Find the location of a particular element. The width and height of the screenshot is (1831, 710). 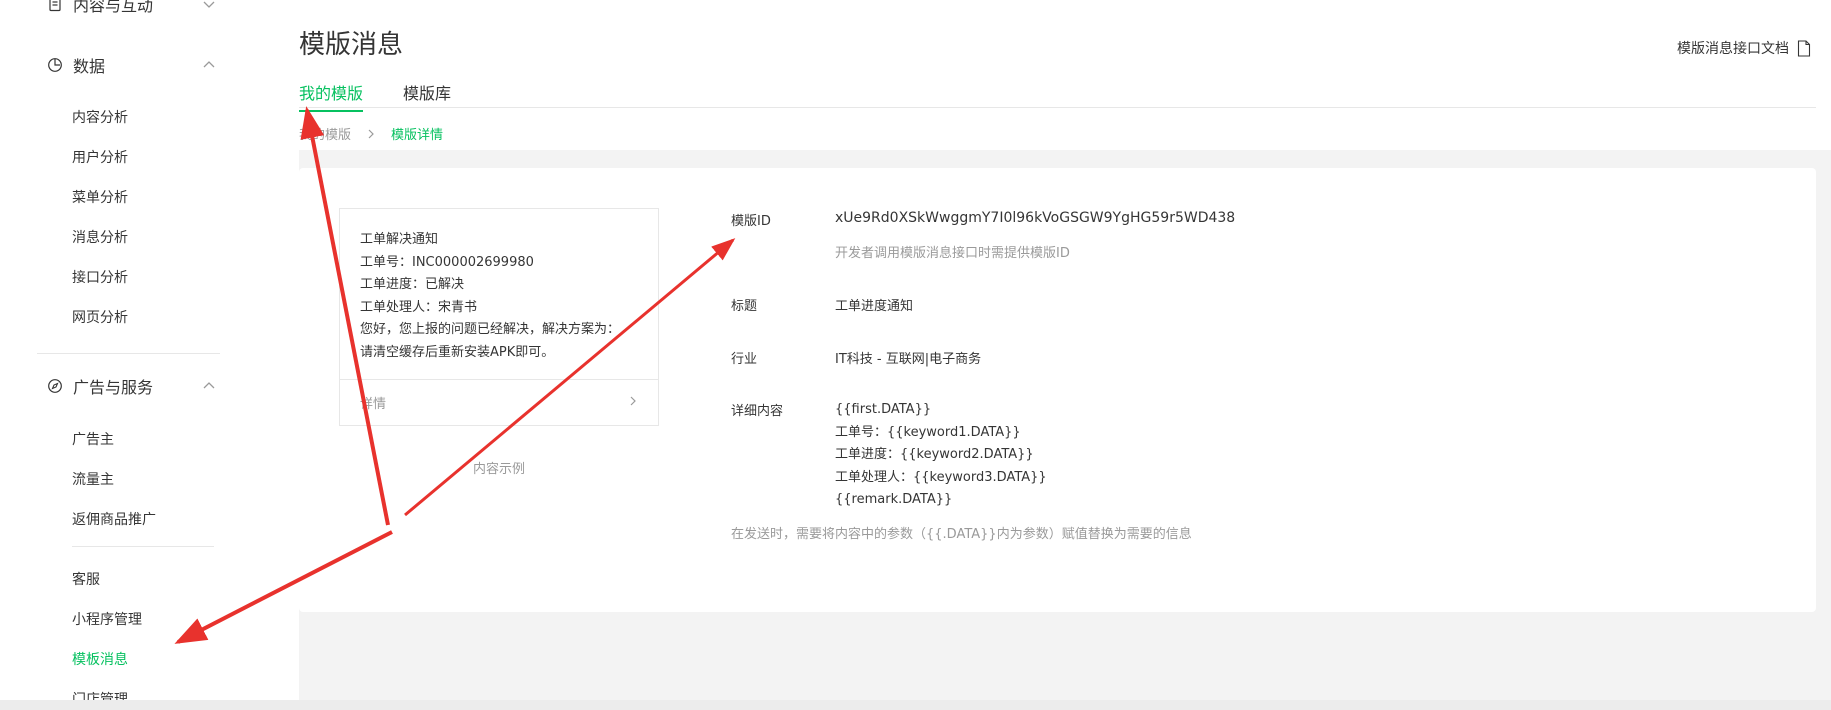

sidebar-item-commission-promotion: 返佣商品推广 is located at coordinates (114, 519).